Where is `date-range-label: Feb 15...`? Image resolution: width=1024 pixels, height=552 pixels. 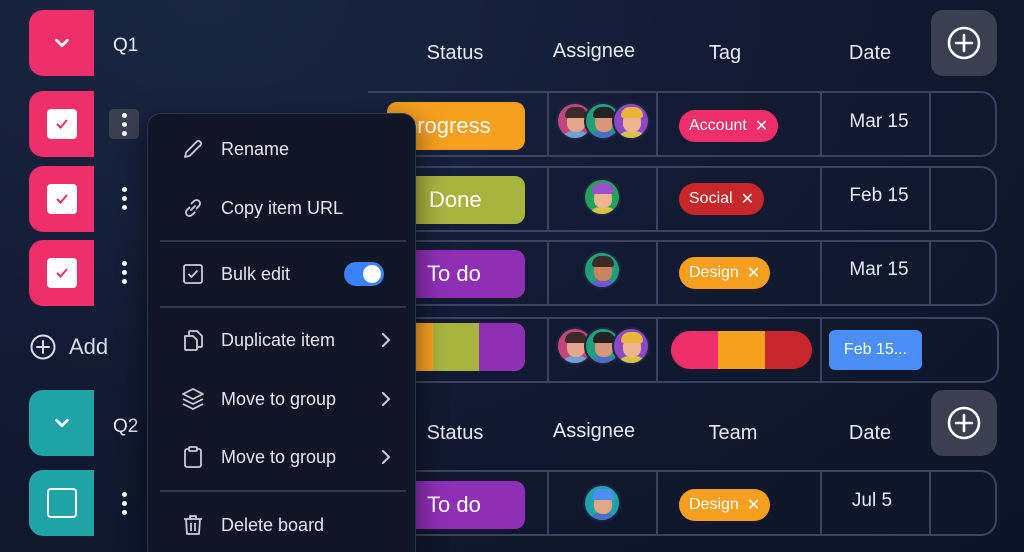 date-range-label: Feb 15... is located at coordinates (875, 349).